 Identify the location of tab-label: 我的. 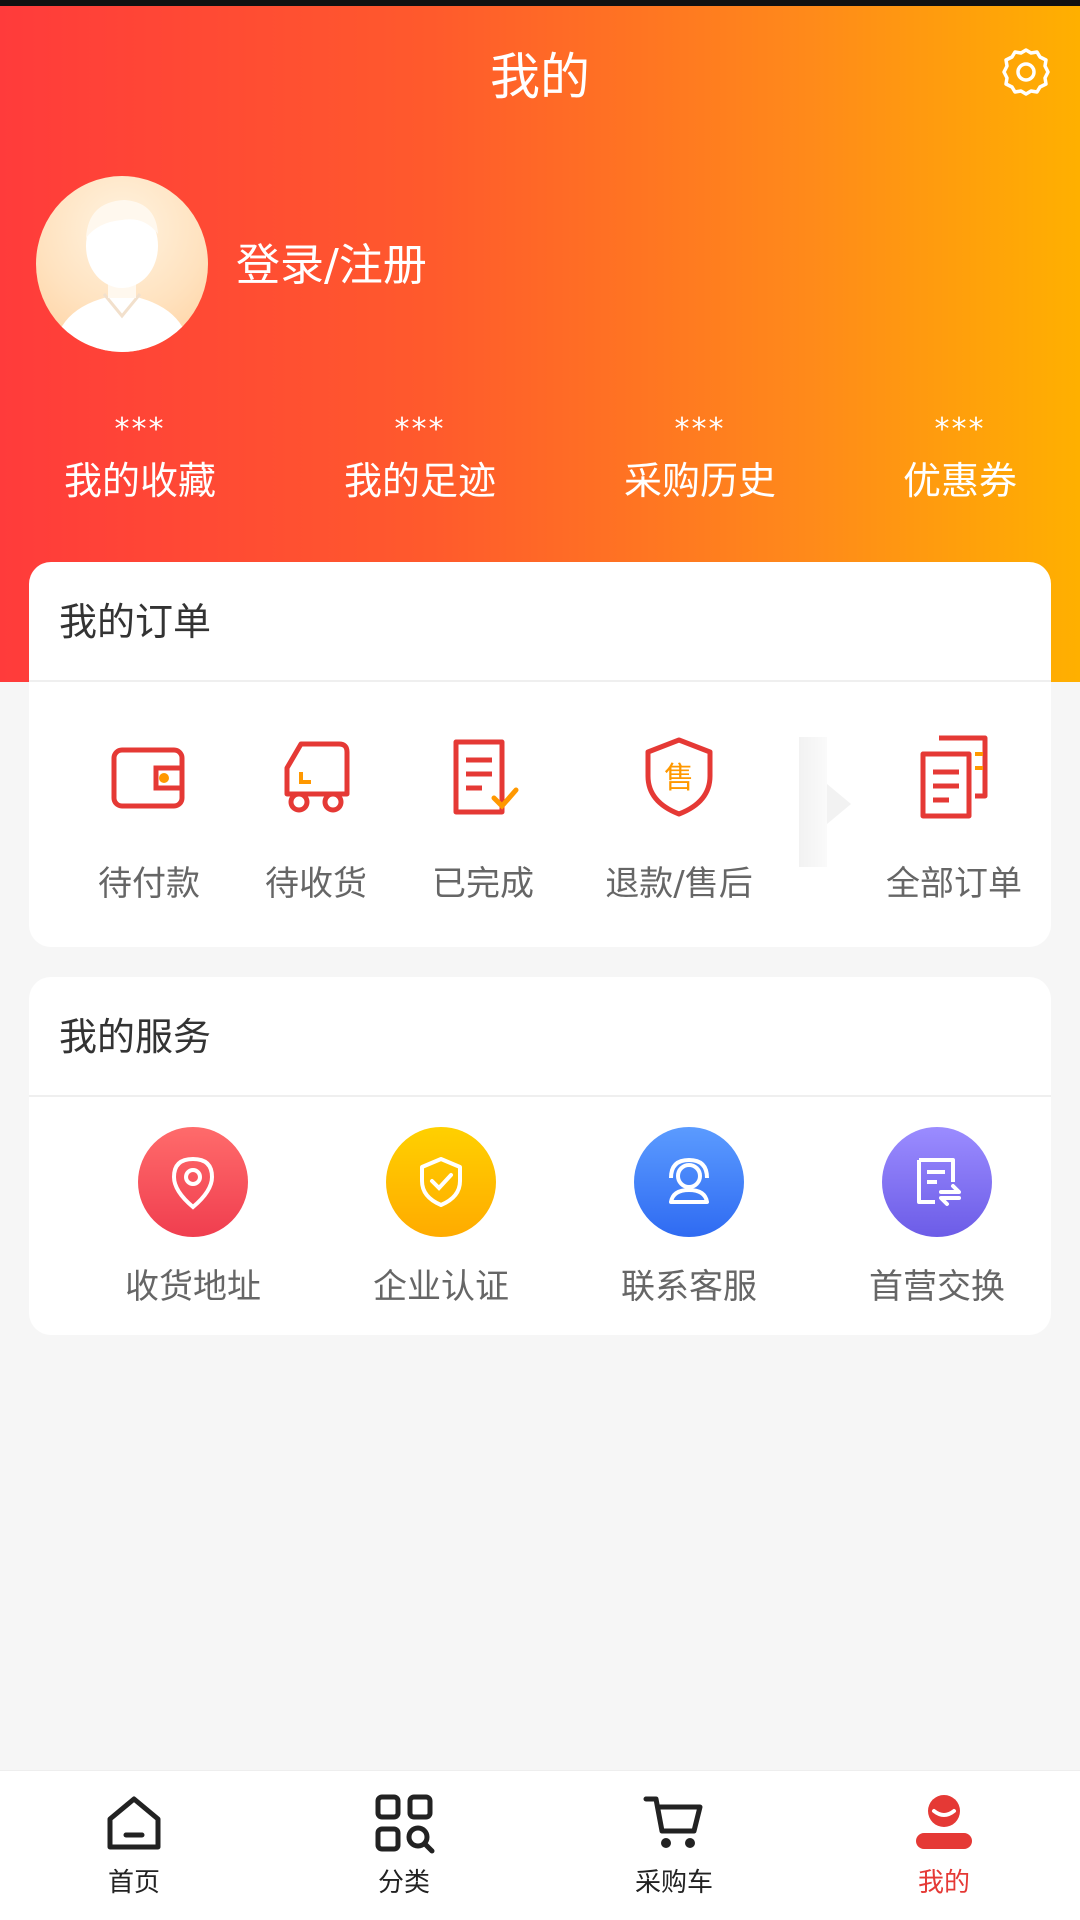
(943, 1883).